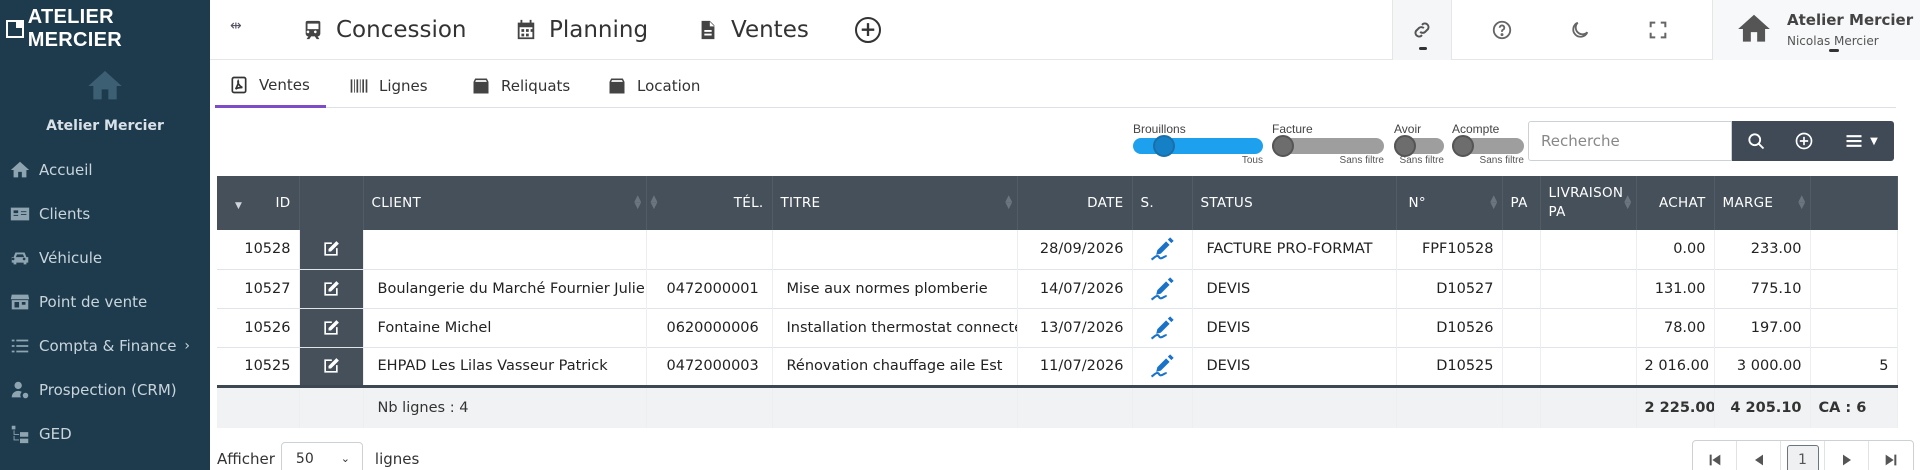 The width and height of the screenshot is (1920, 470). What do you see at coordinates (1762, 327) in the screenshot?
I see `cell-marge: 197.00` at bounding box center [1762, 327].